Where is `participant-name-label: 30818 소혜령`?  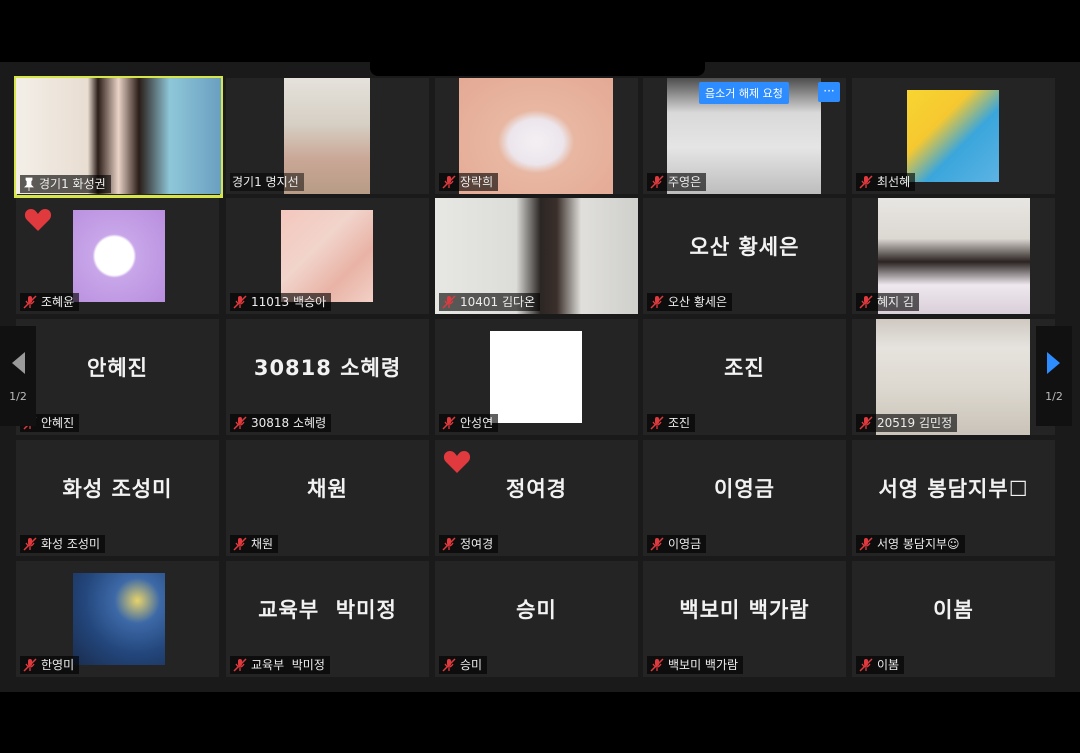
participant-name-label: 30818 소혜령 is located at coordinates (281, 423).